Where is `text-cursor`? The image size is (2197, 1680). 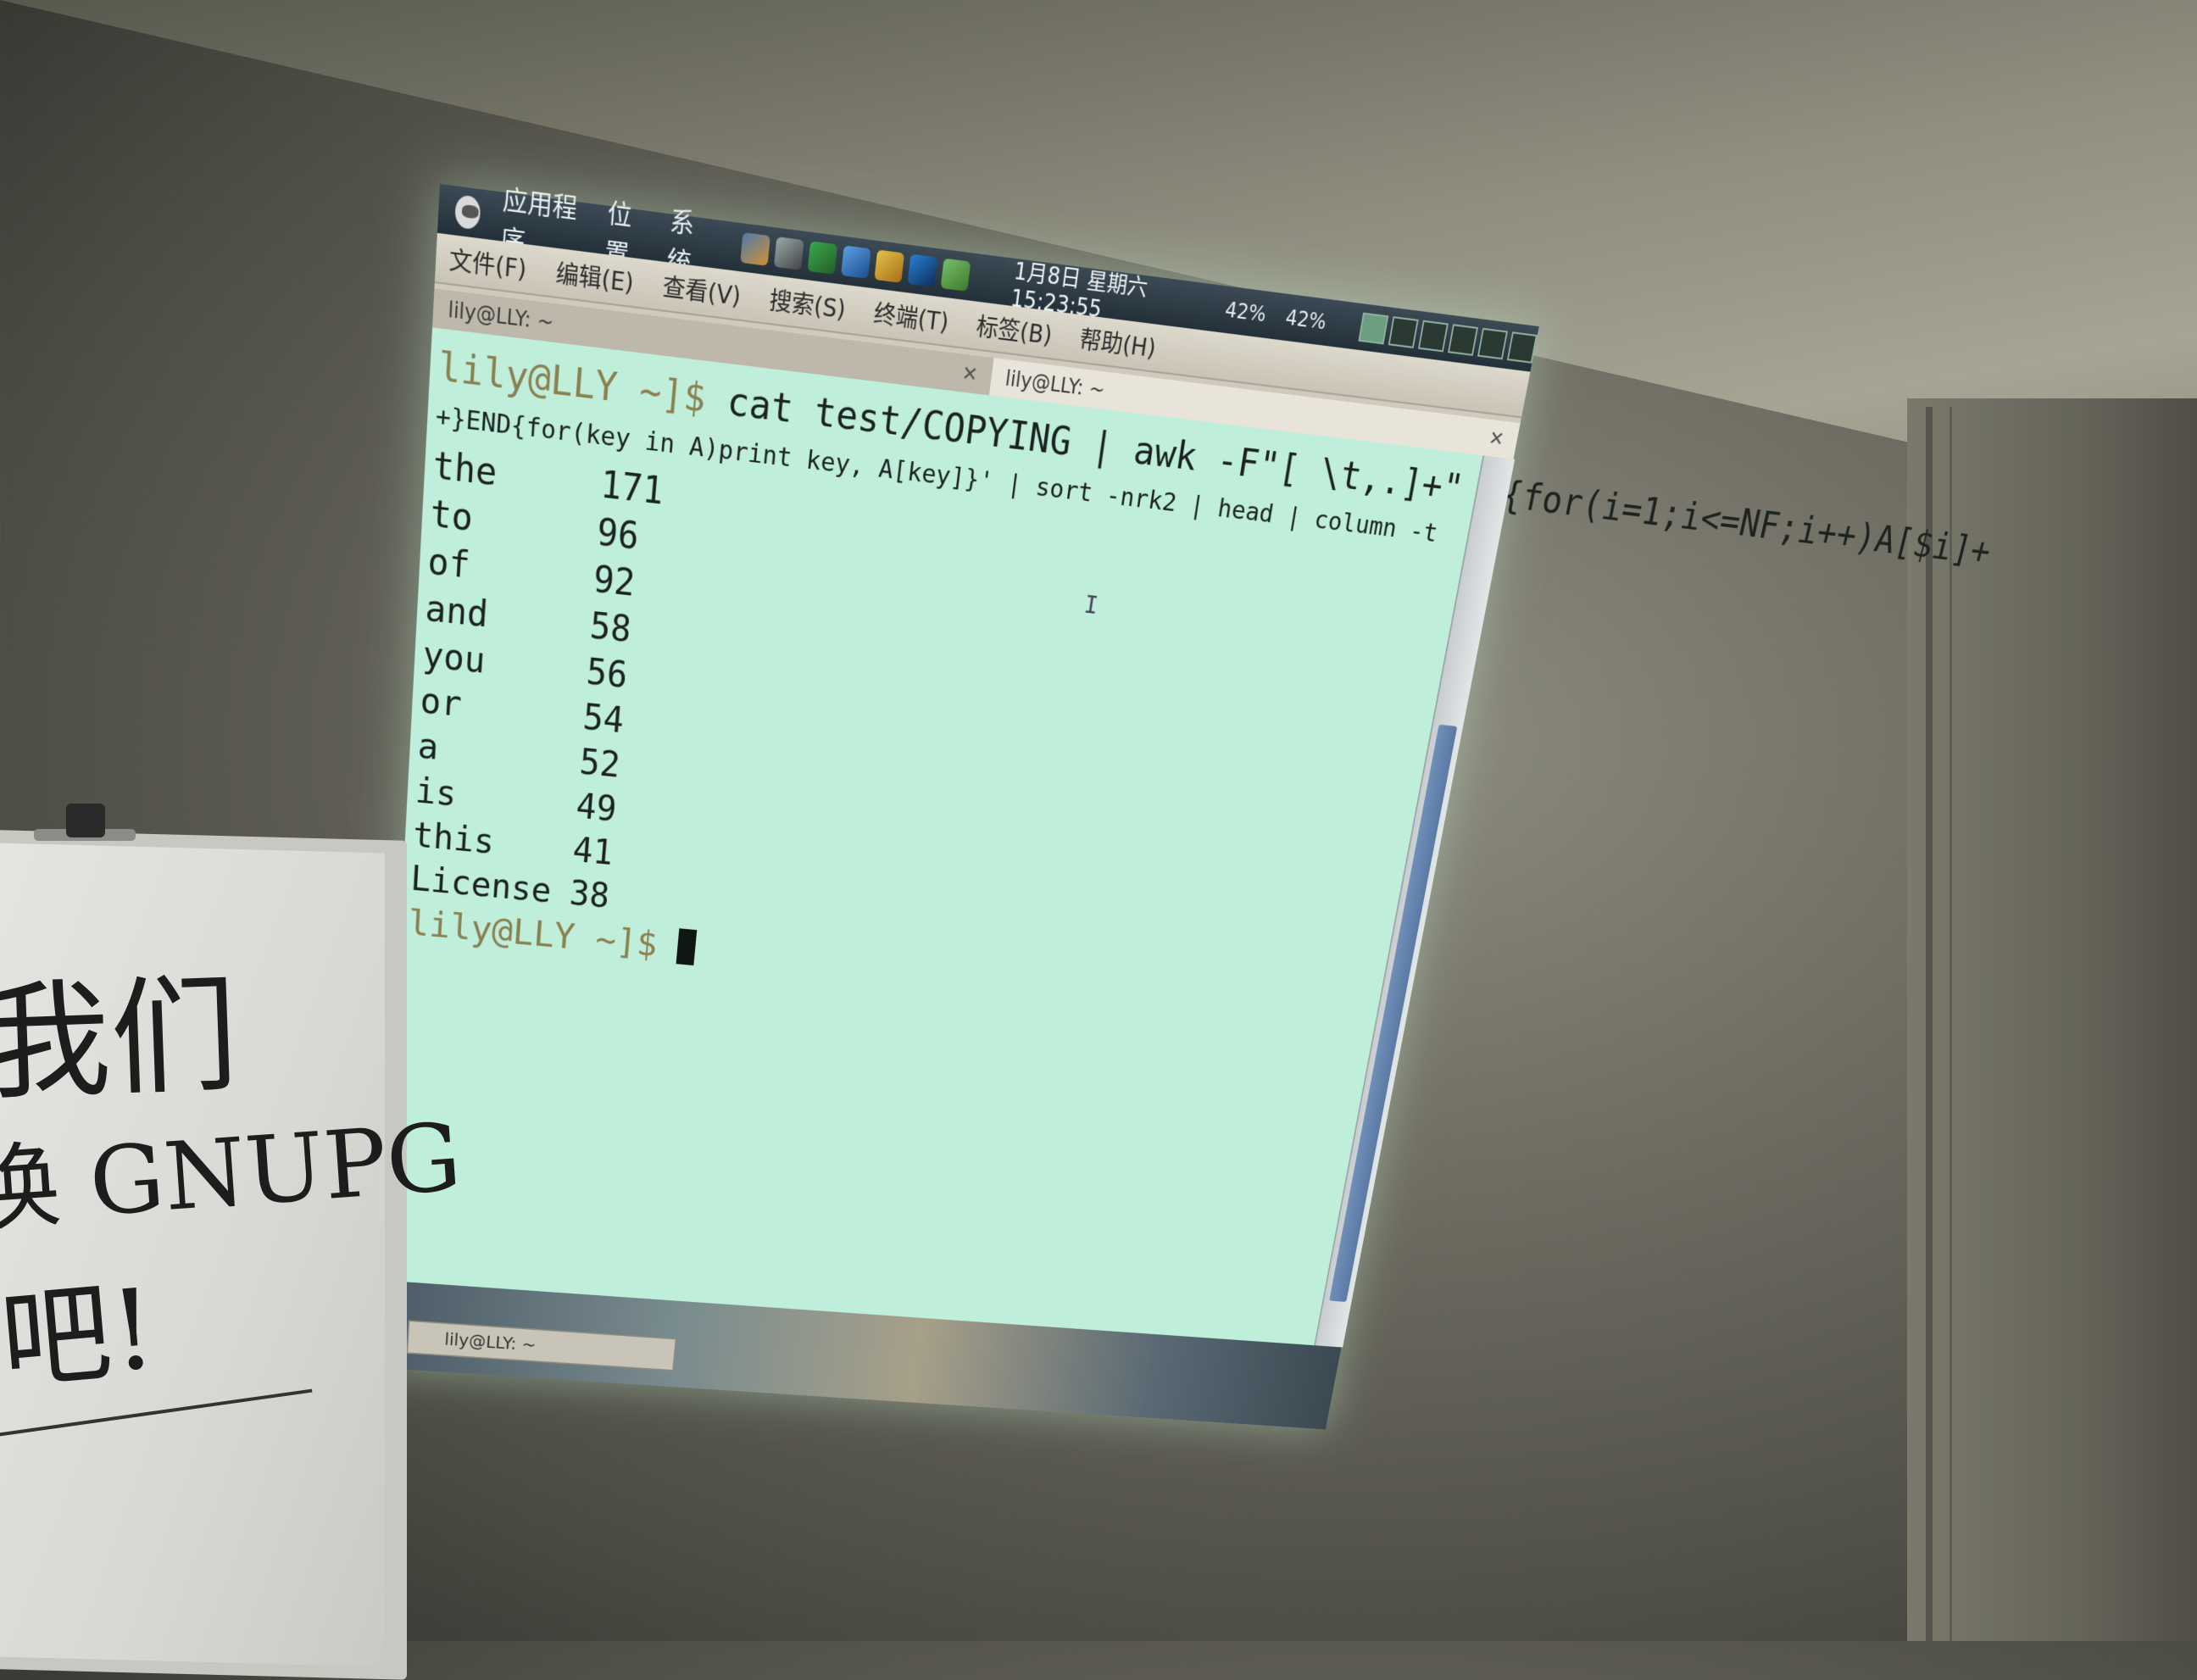
text-cursor is located at coordinates (687, 946).